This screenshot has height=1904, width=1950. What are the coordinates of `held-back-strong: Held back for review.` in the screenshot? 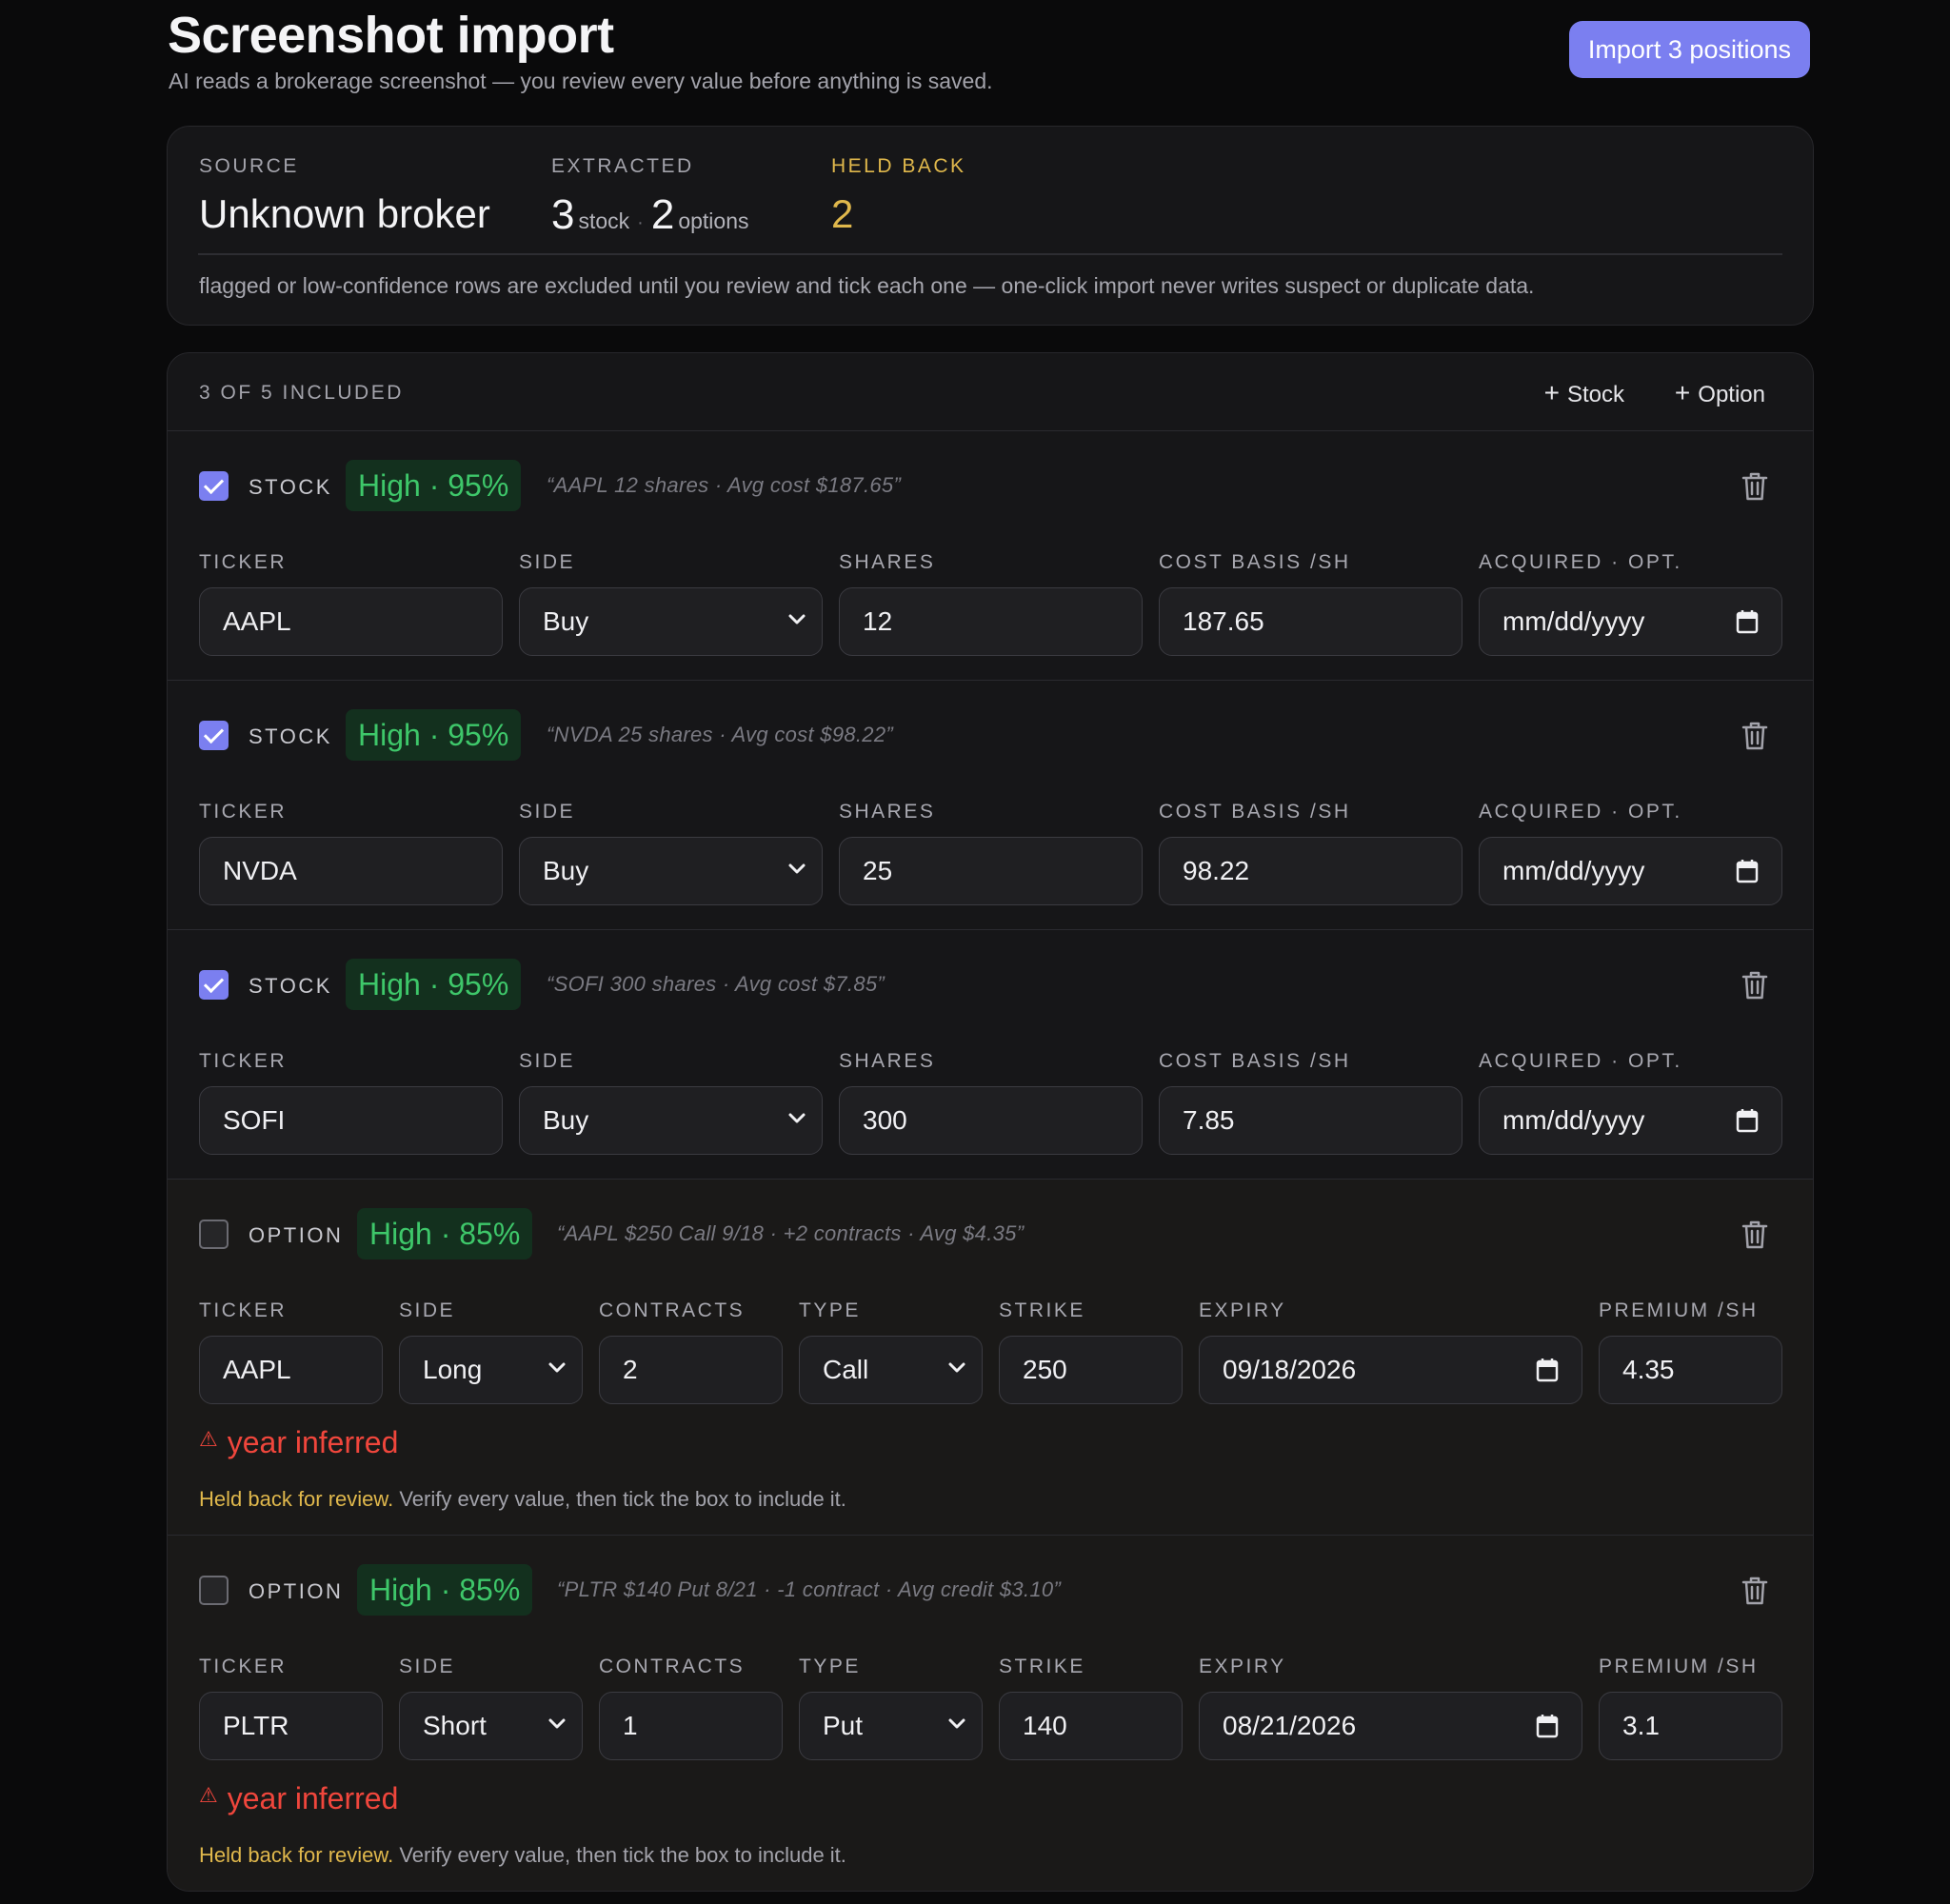 It's located at (296, 1855).